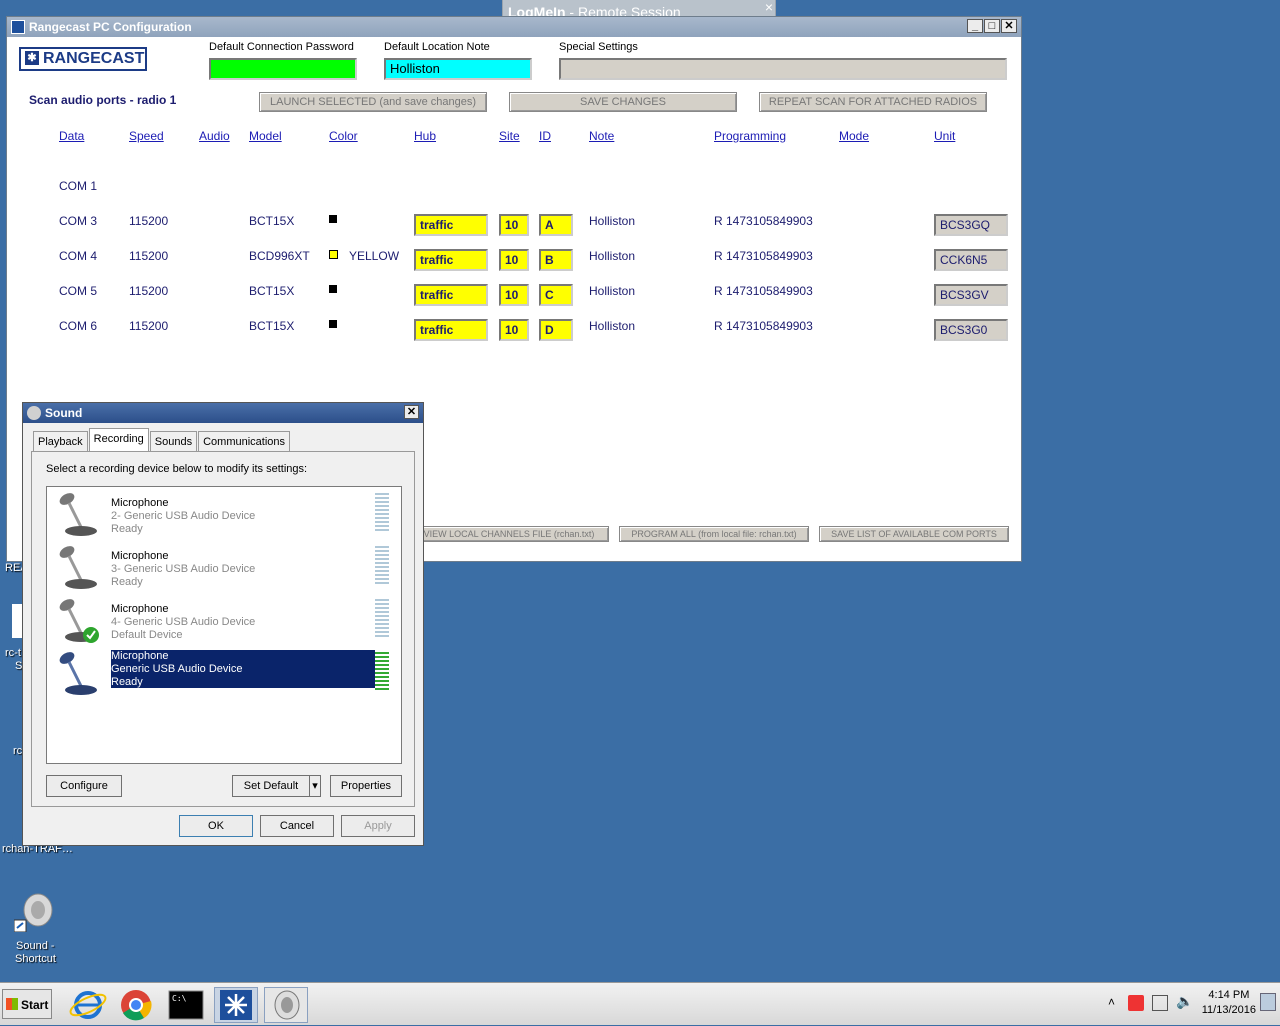 This screenshot has width=1280, height=1026. Describe the element at coordinates (127, 682) in the screenshot. I see `device-status: Ready` at that location.